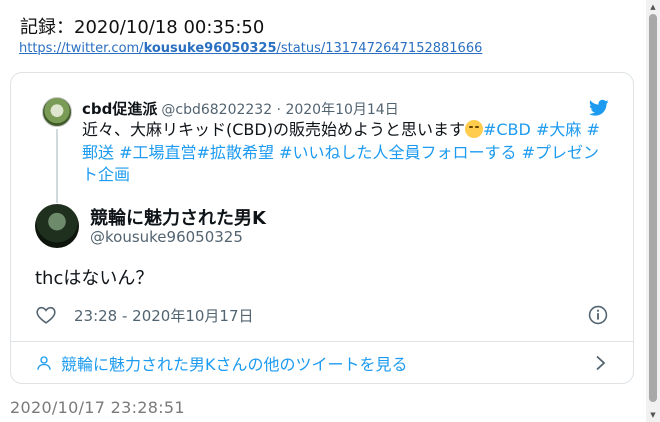 The height and width of the screenshot is (422, 660). What do you see at coordinates (473, 129) in the screenshot?
I see `smiling-blush-emoji-icon` at bounding box center [473, 129].